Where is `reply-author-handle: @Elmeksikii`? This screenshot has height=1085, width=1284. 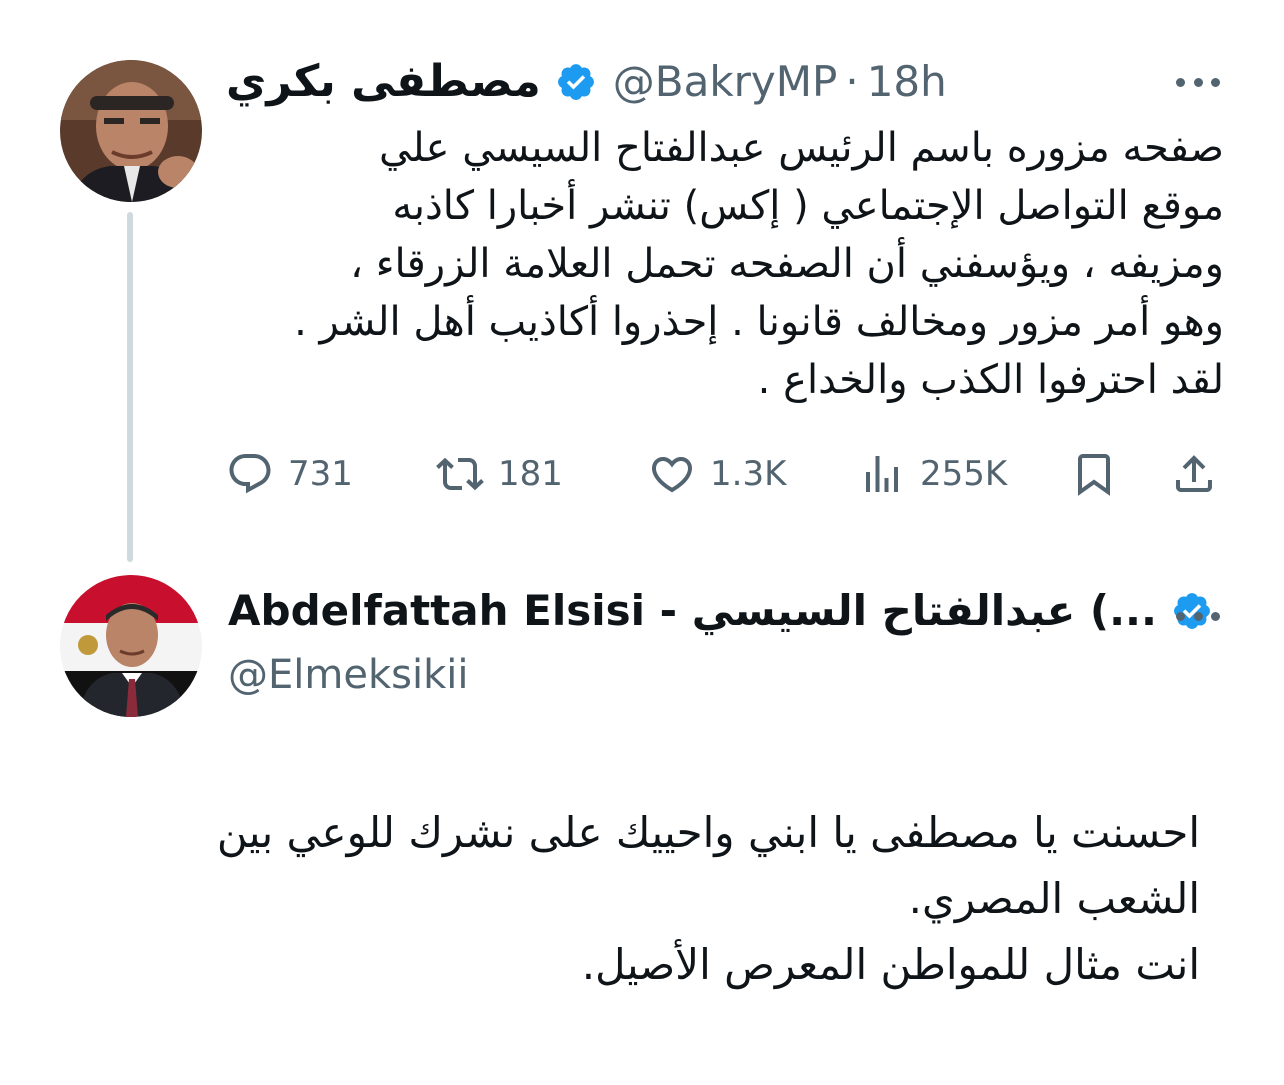 reply-author-handle: @Elmeksikii is located at coordinates (348, 675).